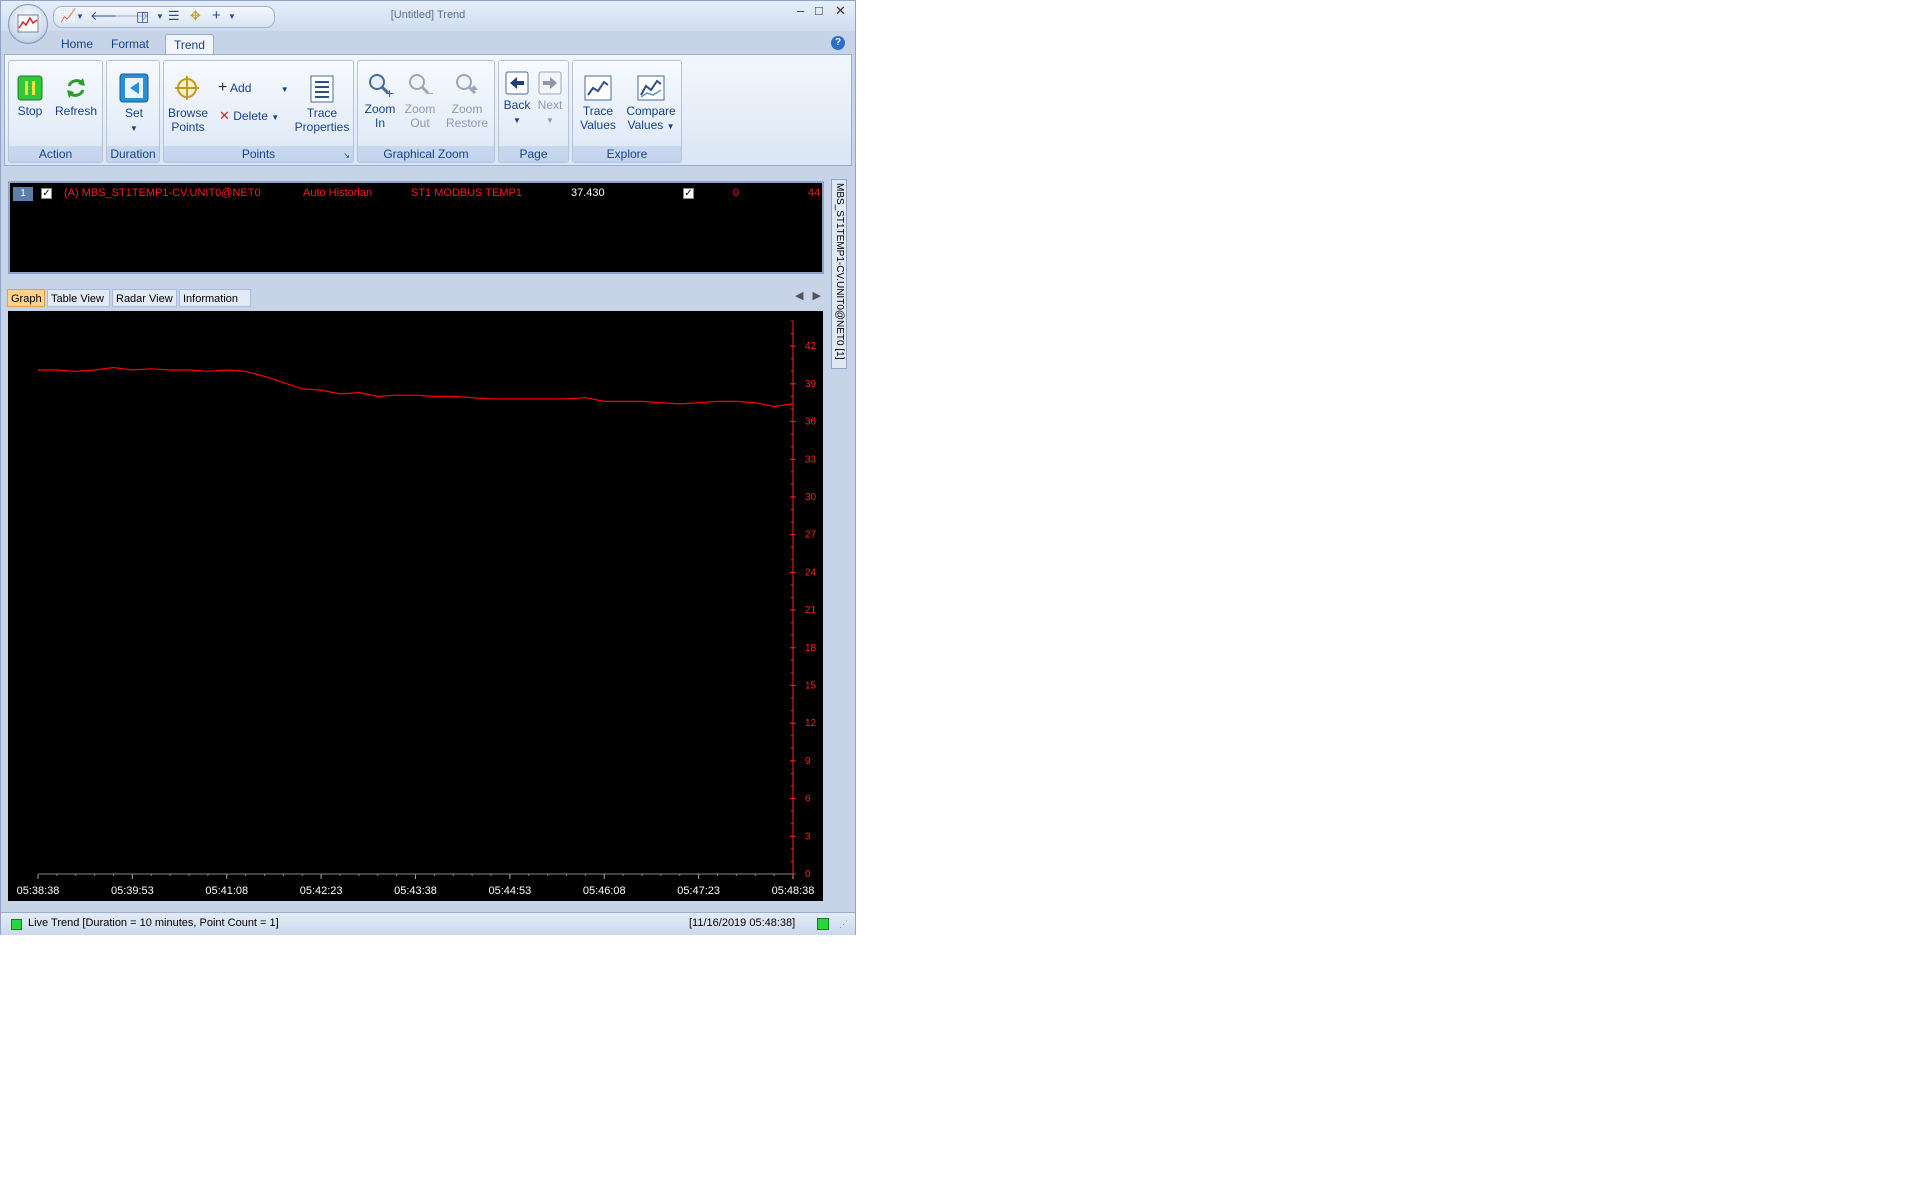 This screenshot has height=1200, width=1920. I want to click on tab-scroll-left-icon: ◀, so click(799, 296).